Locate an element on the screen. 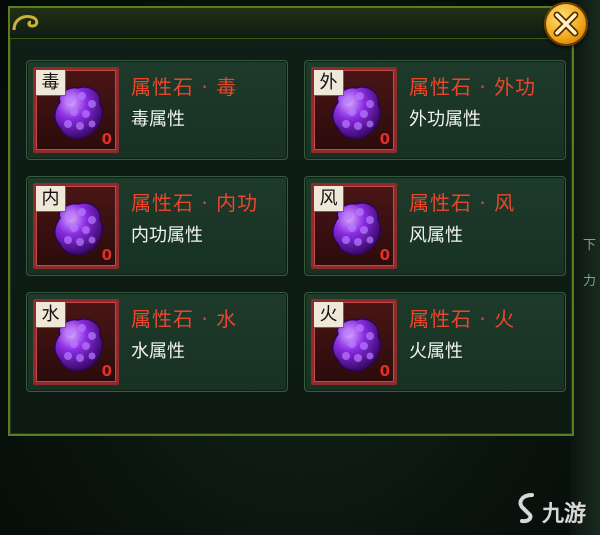  background-text: 下 is located at coordinates (590, 245).